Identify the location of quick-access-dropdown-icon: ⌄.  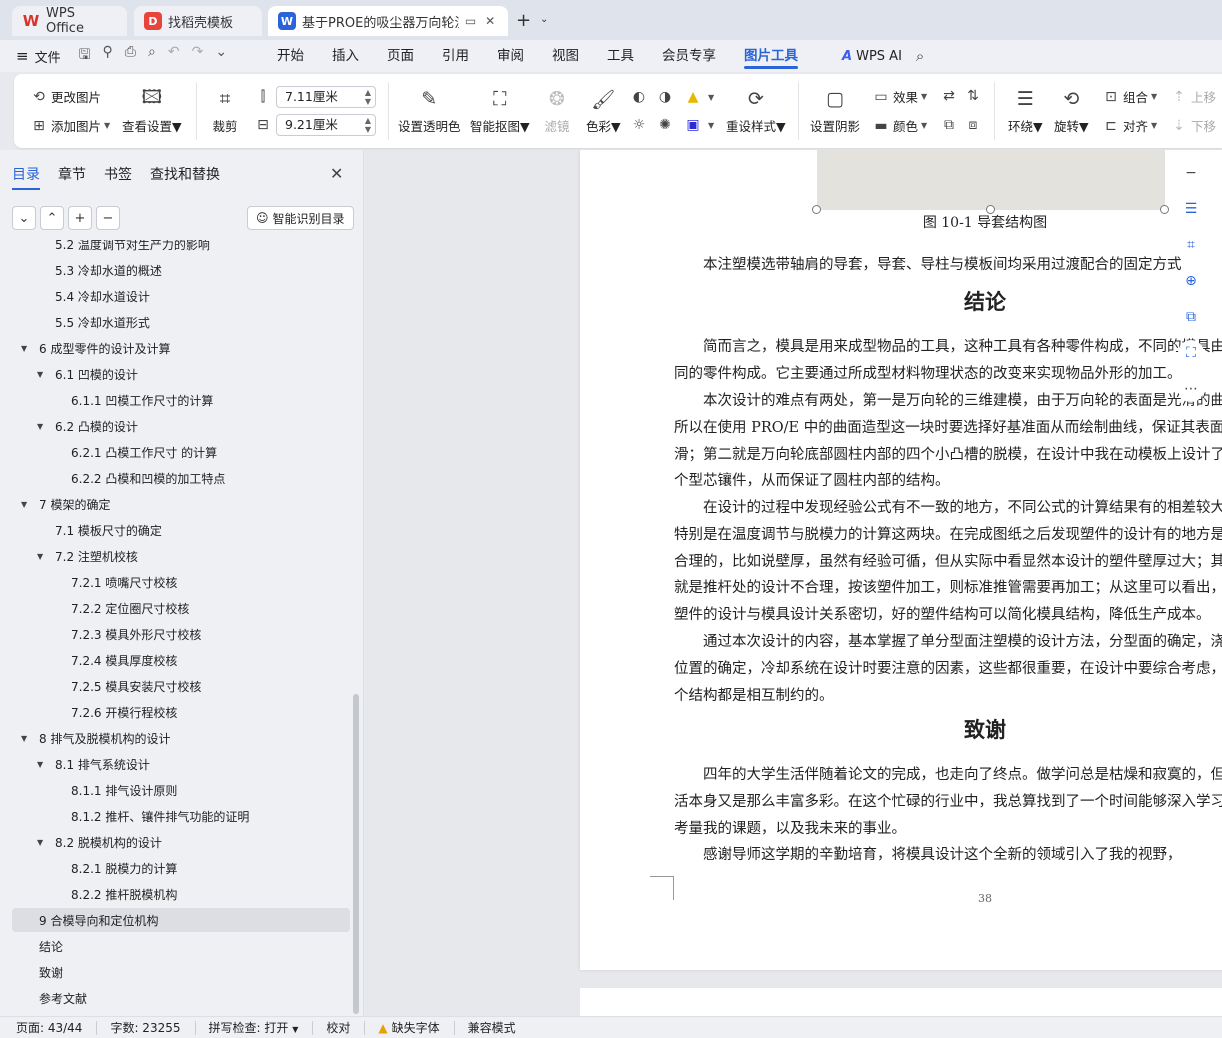
(221, 56).